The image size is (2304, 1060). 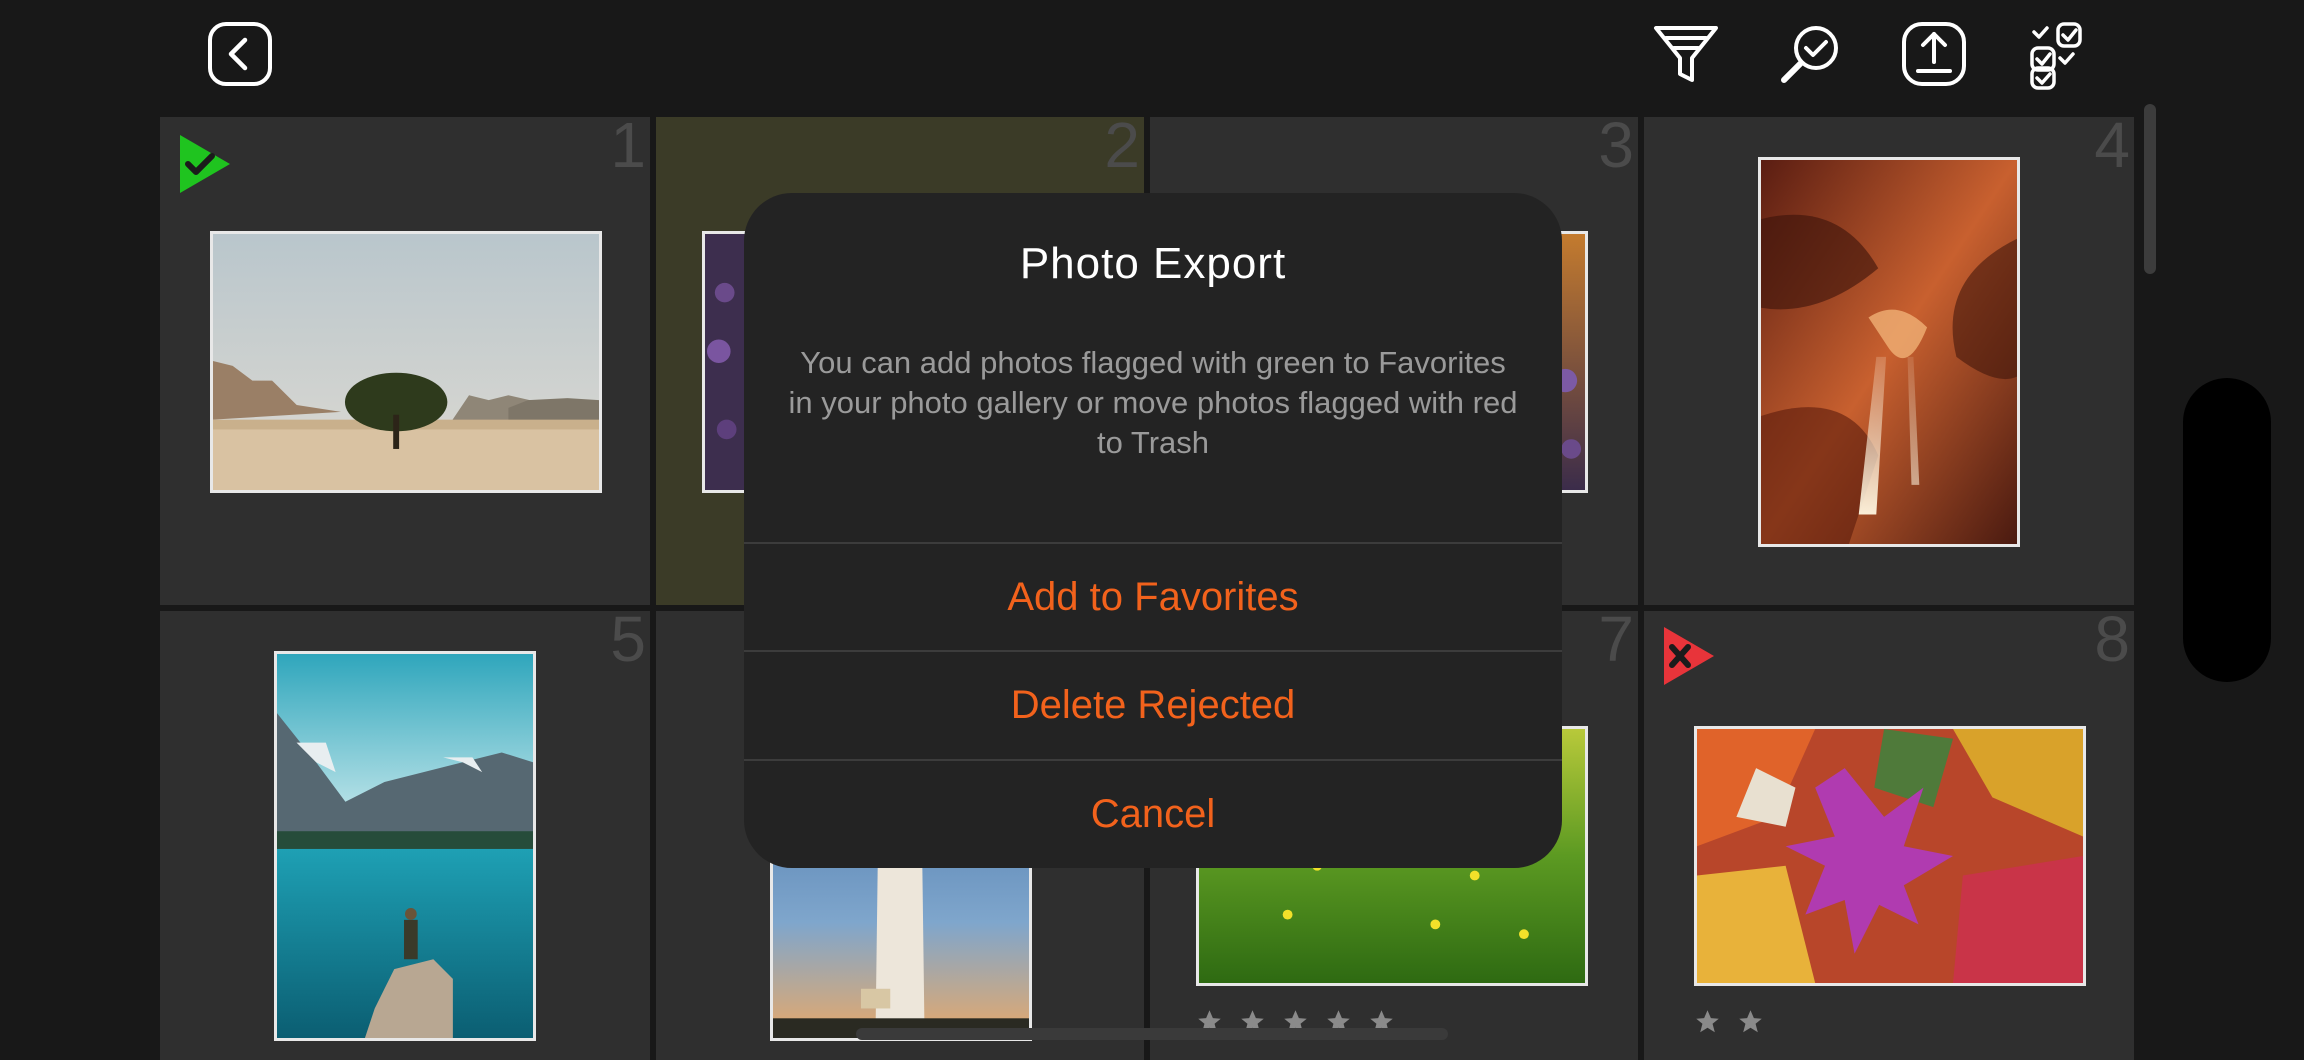 I want to click on filter-icon, so click(x=1686, y=54).